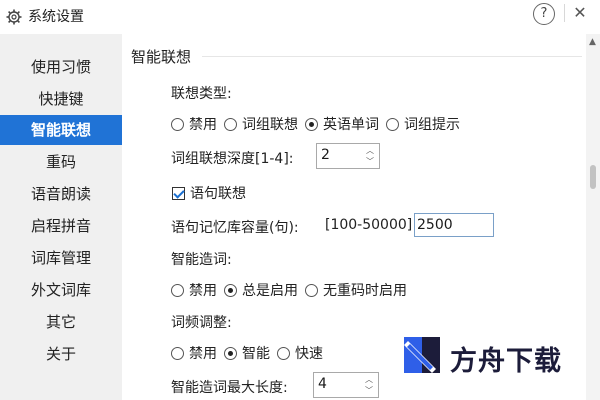  Describe the element at coordinates (218, 194) in the screenshot. I see `sentence-assoc-label: 语句联想` at that location.